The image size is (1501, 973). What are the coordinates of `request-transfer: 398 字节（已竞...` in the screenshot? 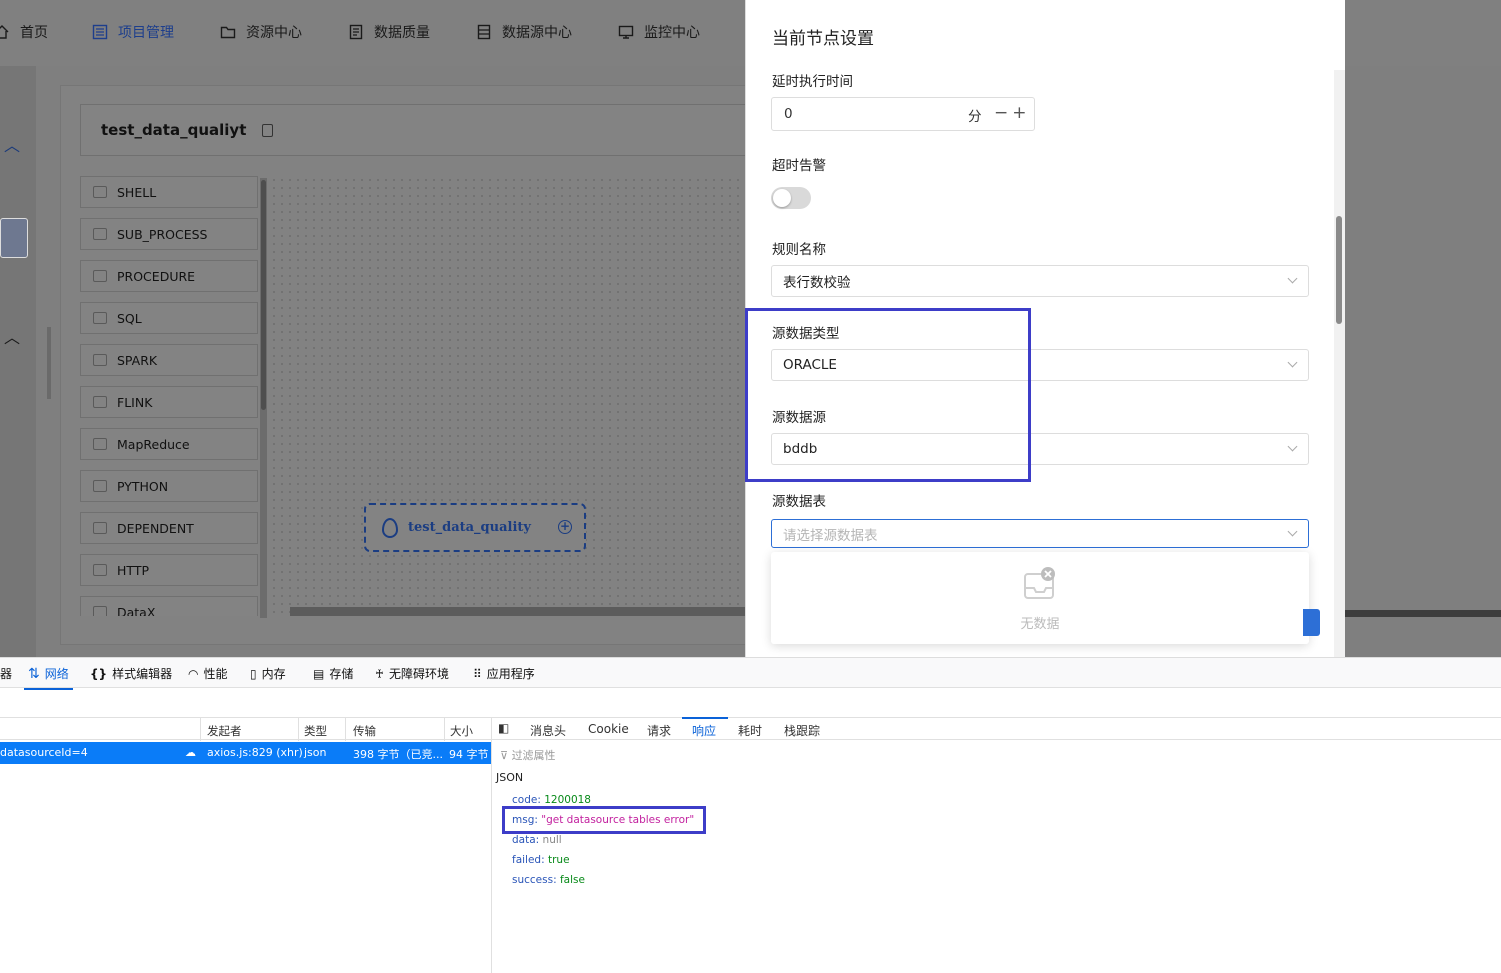 It's located at (398, 754).